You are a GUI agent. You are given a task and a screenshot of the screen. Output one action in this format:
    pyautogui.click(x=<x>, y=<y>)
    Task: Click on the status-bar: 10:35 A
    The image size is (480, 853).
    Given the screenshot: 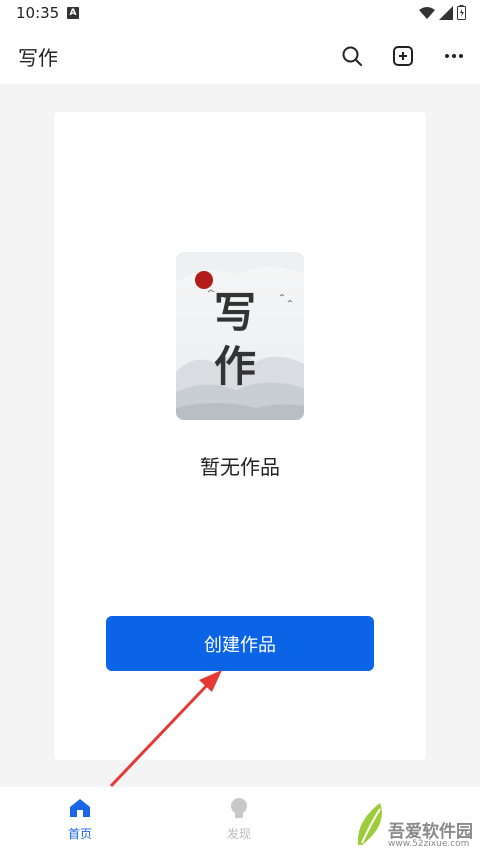 What is the action you would take?
    pyautogui.click(x=240, y=14)
    